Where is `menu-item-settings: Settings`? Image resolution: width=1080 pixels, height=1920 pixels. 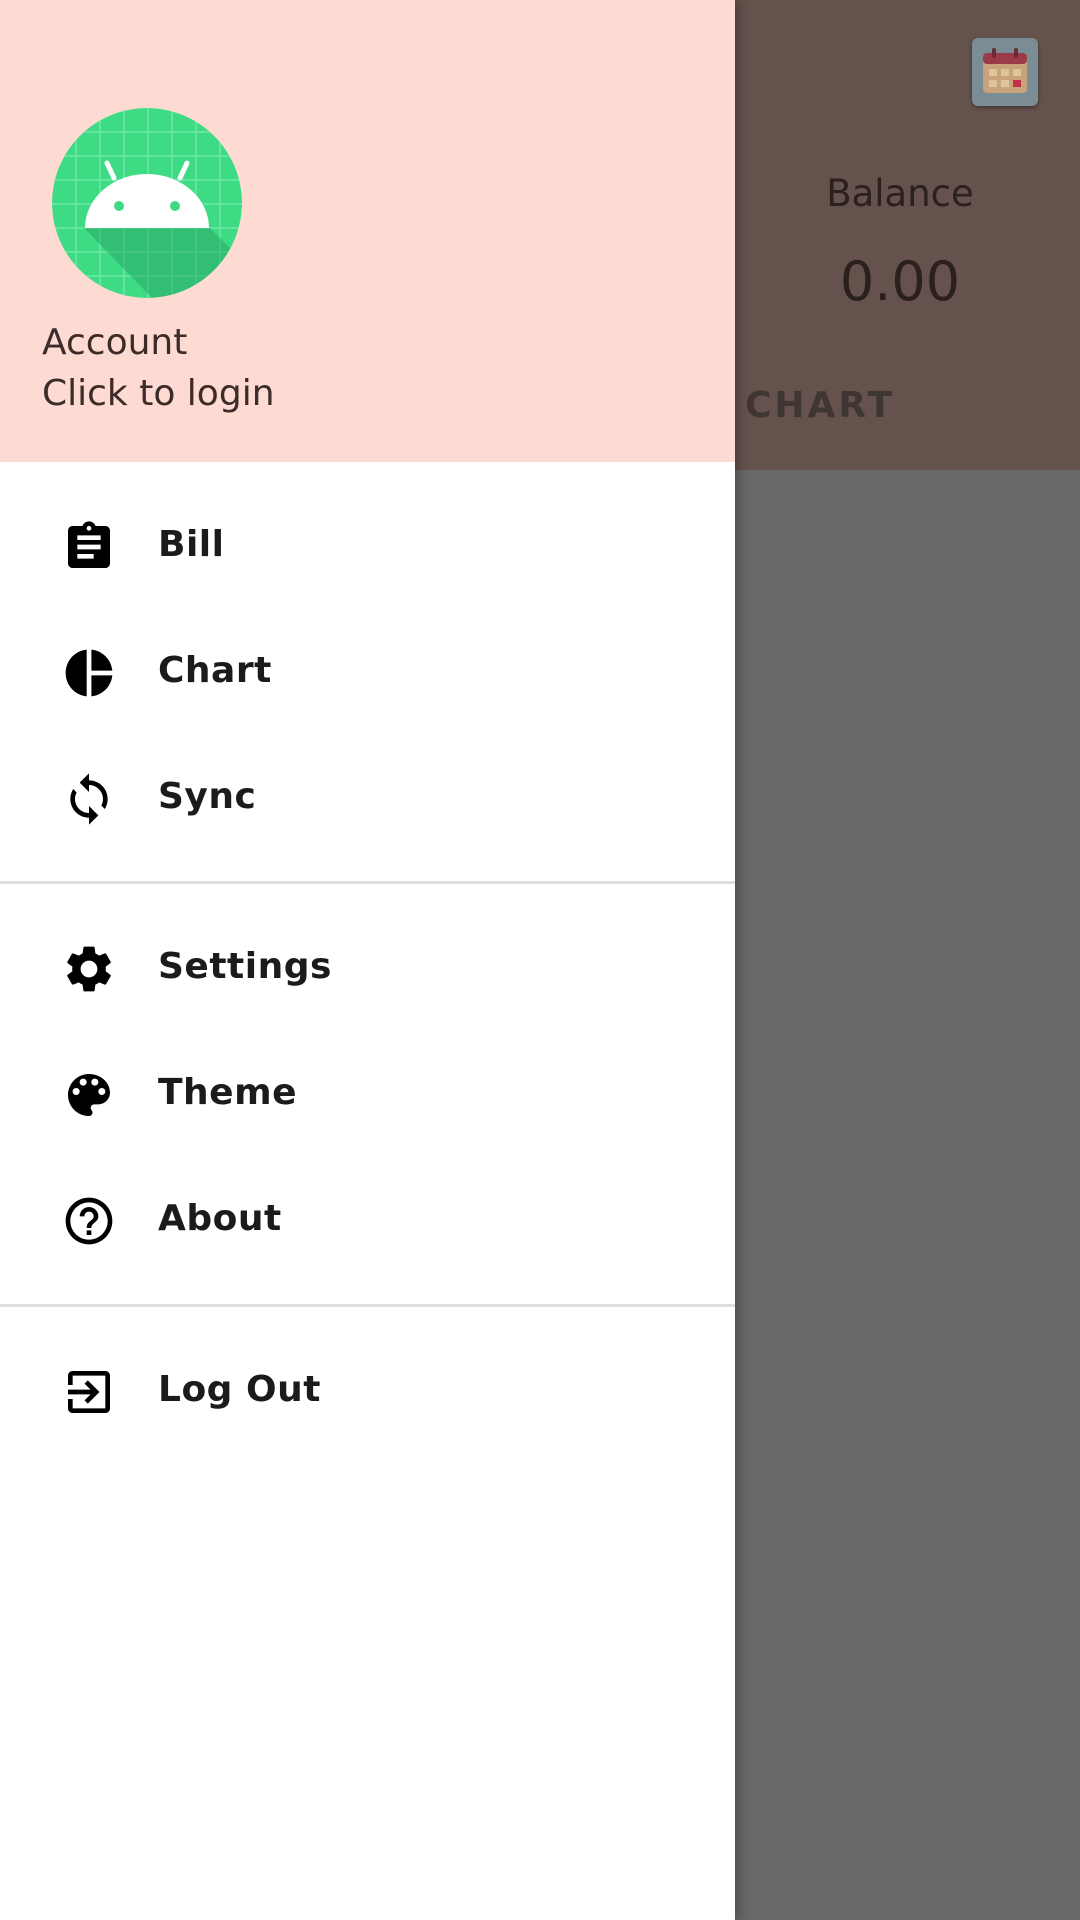 menu-item-settings: Settings is located at coordinates (367, 969).